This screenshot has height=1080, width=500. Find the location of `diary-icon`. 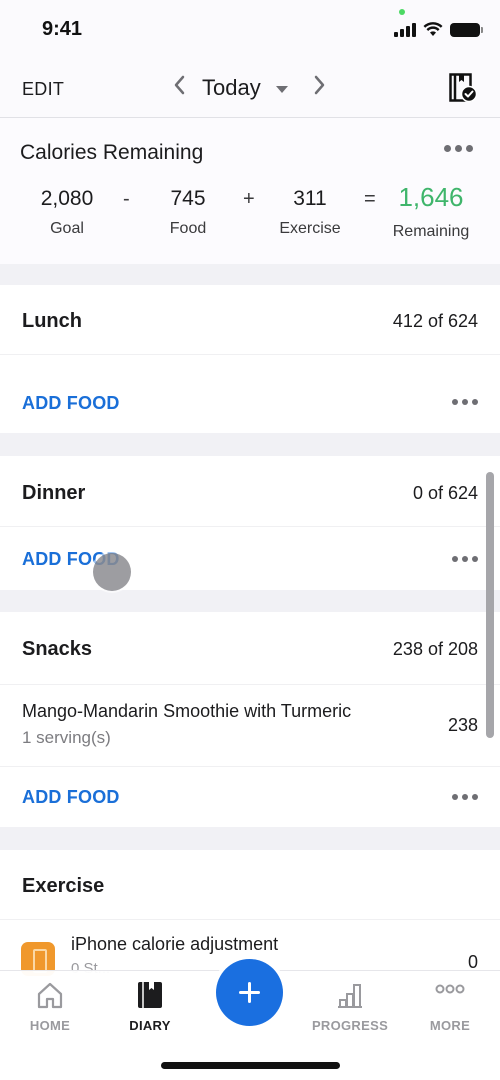

diary-icon is located at coordinates (150, 995).